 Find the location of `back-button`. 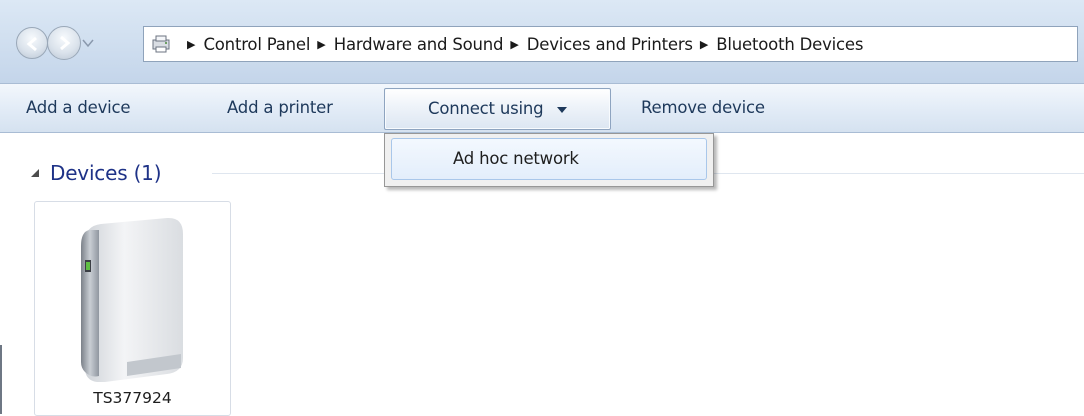

back-button is located at coordinates (32, 43).